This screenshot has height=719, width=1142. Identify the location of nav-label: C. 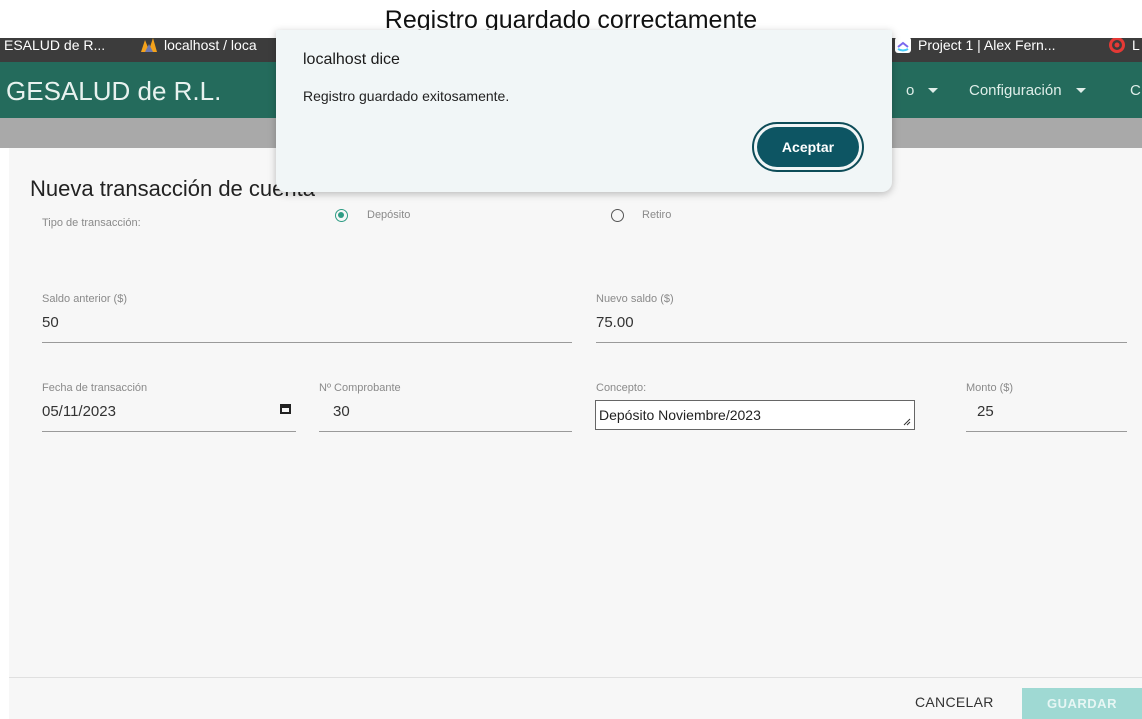
(1135, 90).